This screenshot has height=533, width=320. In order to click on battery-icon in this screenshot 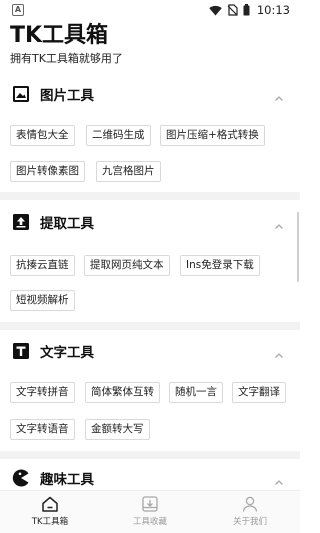, I will do `click(246, 10)`.